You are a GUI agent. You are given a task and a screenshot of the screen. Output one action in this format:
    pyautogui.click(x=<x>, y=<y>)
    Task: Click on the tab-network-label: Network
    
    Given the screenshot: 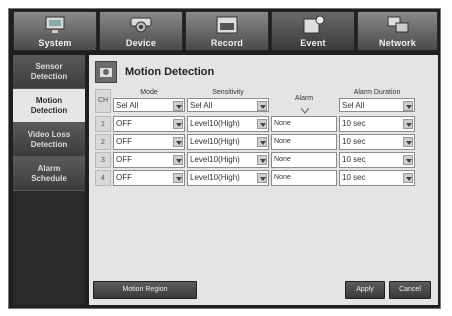 What is the action you would take?
    pyautogui.click(x=397, y=43)
    